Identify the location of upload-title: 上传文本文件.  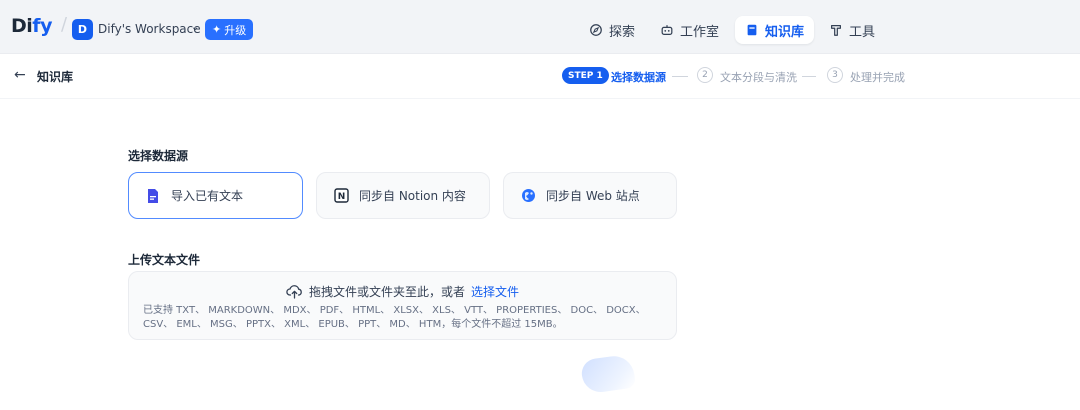
(164, 260).